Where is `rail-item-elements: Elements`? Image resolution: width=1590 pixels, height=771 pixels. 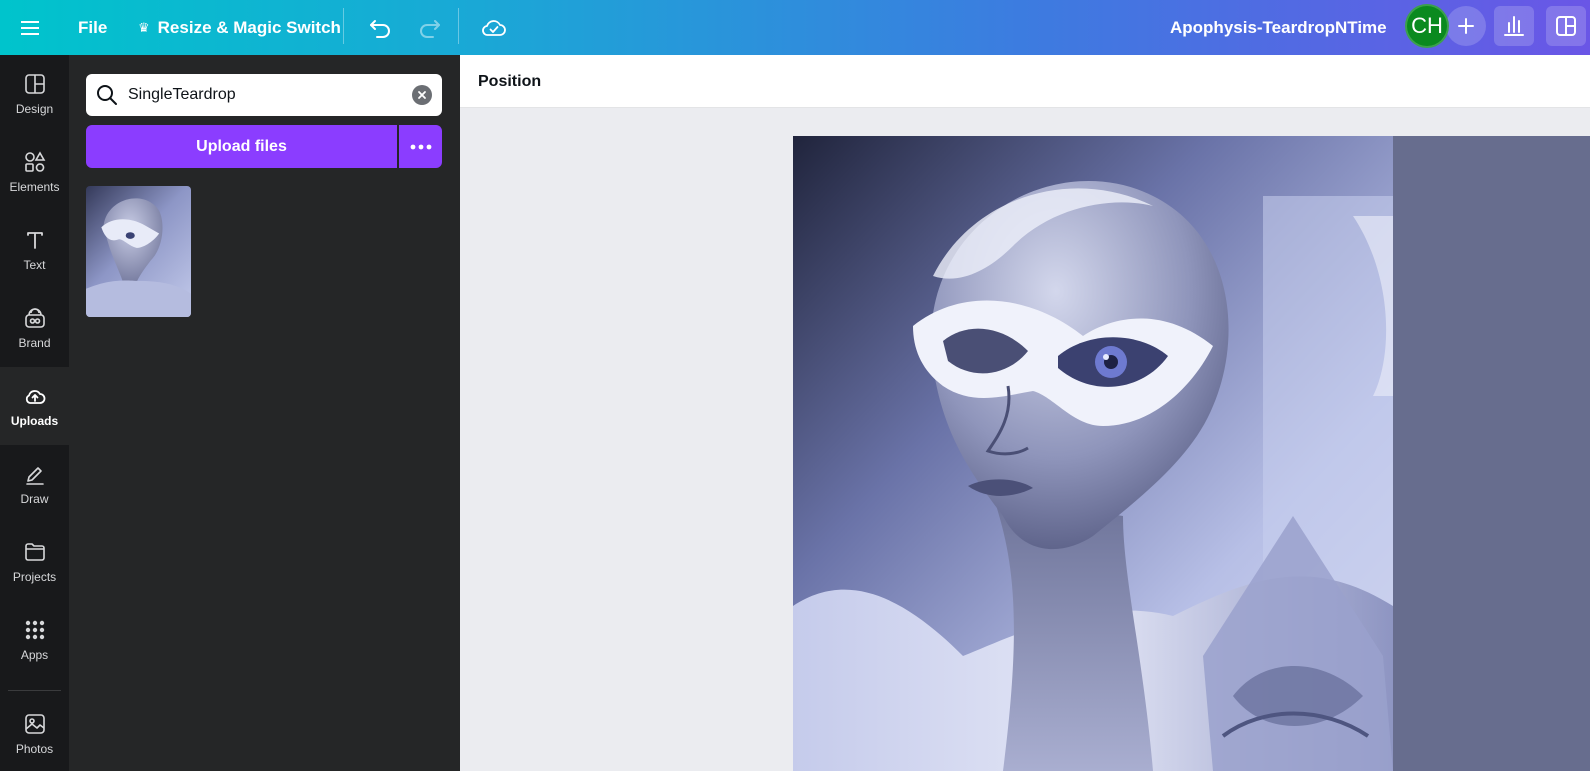
rail-item-elements: Elements is located at coordinates (34, 172).